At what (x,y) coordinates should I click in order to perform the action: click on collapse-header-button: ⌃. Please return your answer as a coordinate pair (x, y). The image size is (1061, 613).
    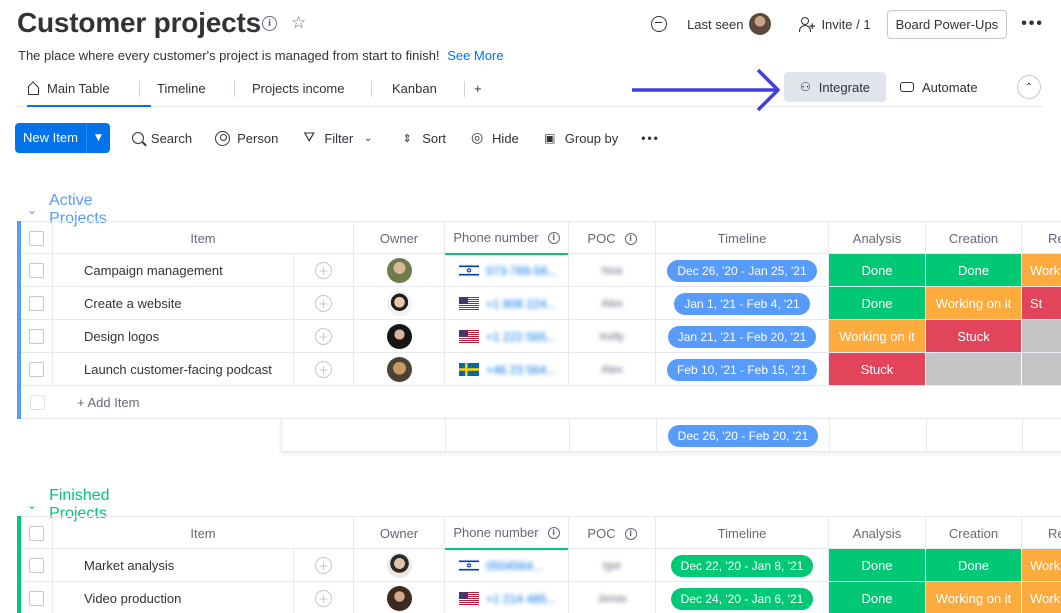
    Looking at the image, I should click on (1029, 87).